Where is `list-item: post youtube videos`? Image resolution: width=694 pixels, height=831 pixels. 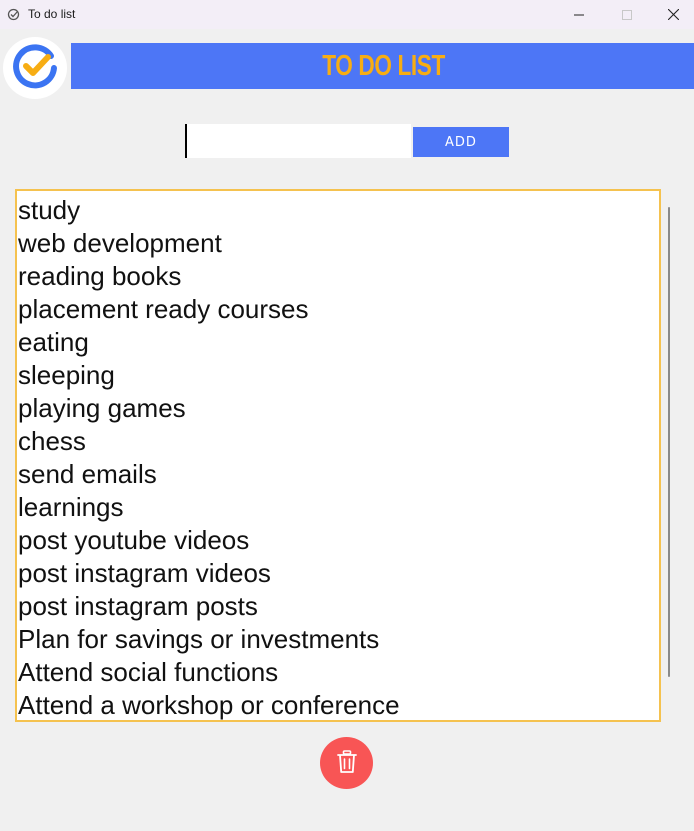
list-item: post youtube videos is located at coordinates (338, 540).